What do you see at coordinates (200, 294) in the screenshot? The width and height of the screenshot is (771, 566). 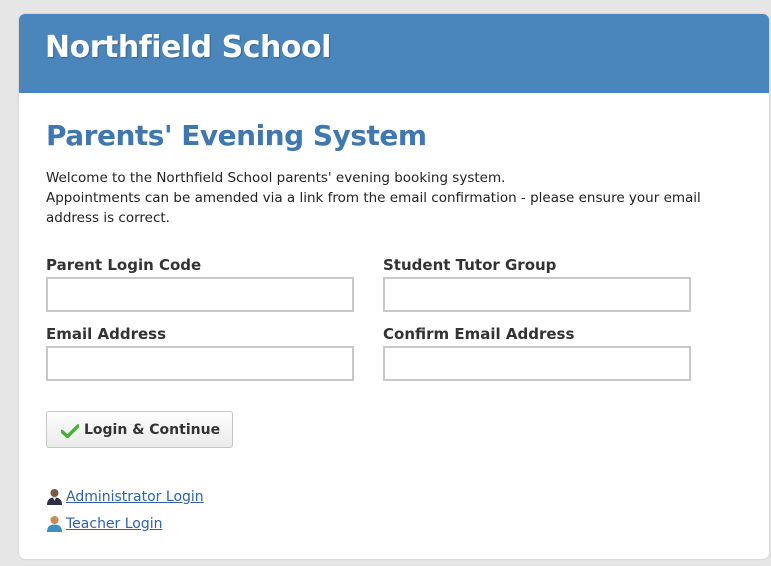 I see `parent-login-code-input` at bounding box center [200, 294].